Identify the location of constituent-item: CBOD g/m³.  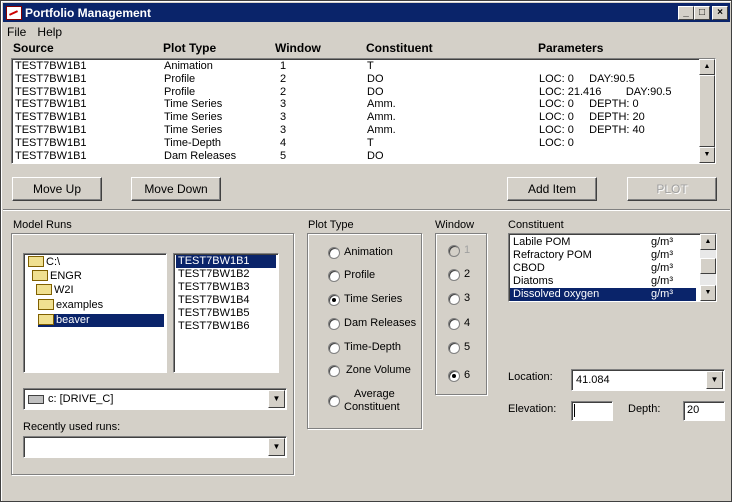
(603, 268).